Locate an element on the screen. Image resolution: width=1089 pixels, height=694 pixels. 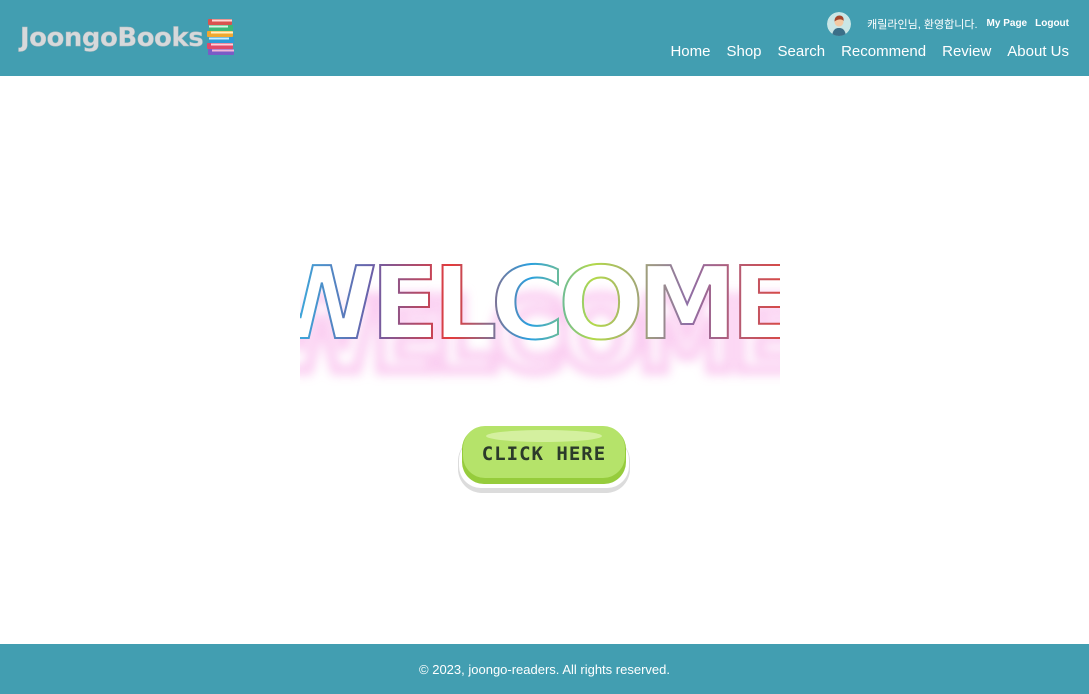
nav-about-us: About Us is located at coordinates (1038, 51).